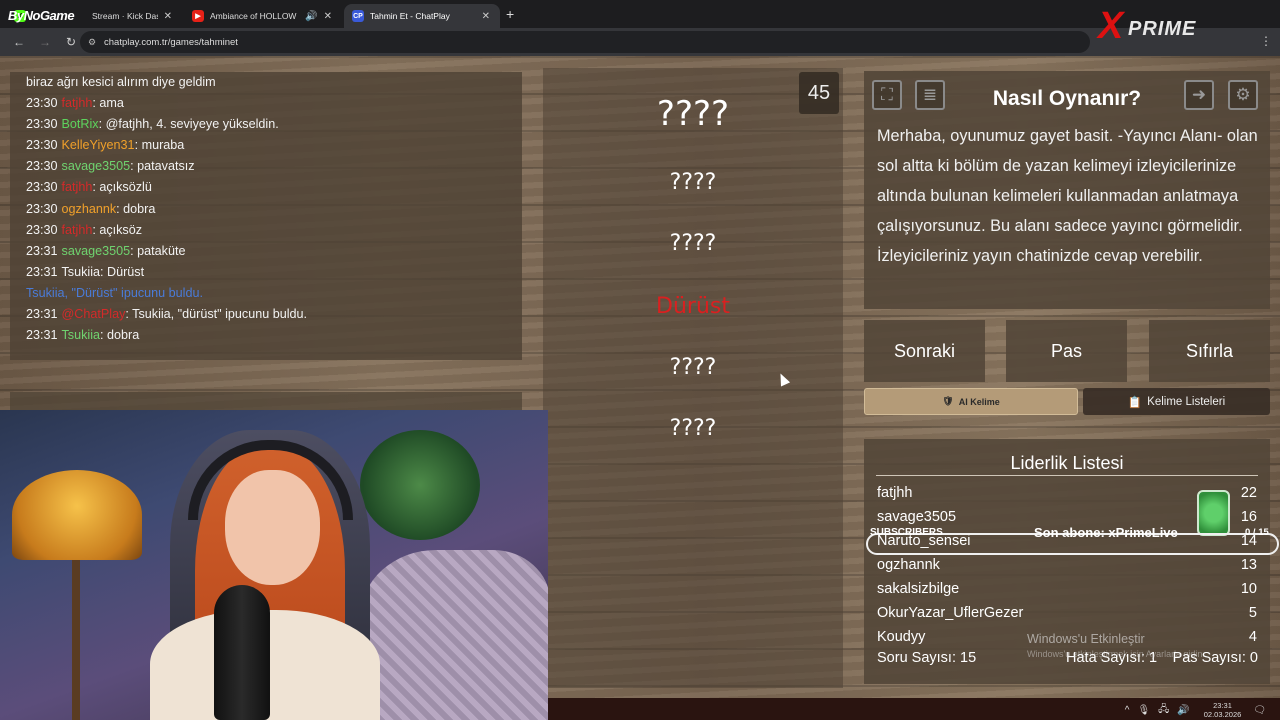 Image resolution: width=1280 pixels, height=720 pixels. Describe the element at coordinates (109, 103) in the screenshot. I see `chat-text: ama` at that location.